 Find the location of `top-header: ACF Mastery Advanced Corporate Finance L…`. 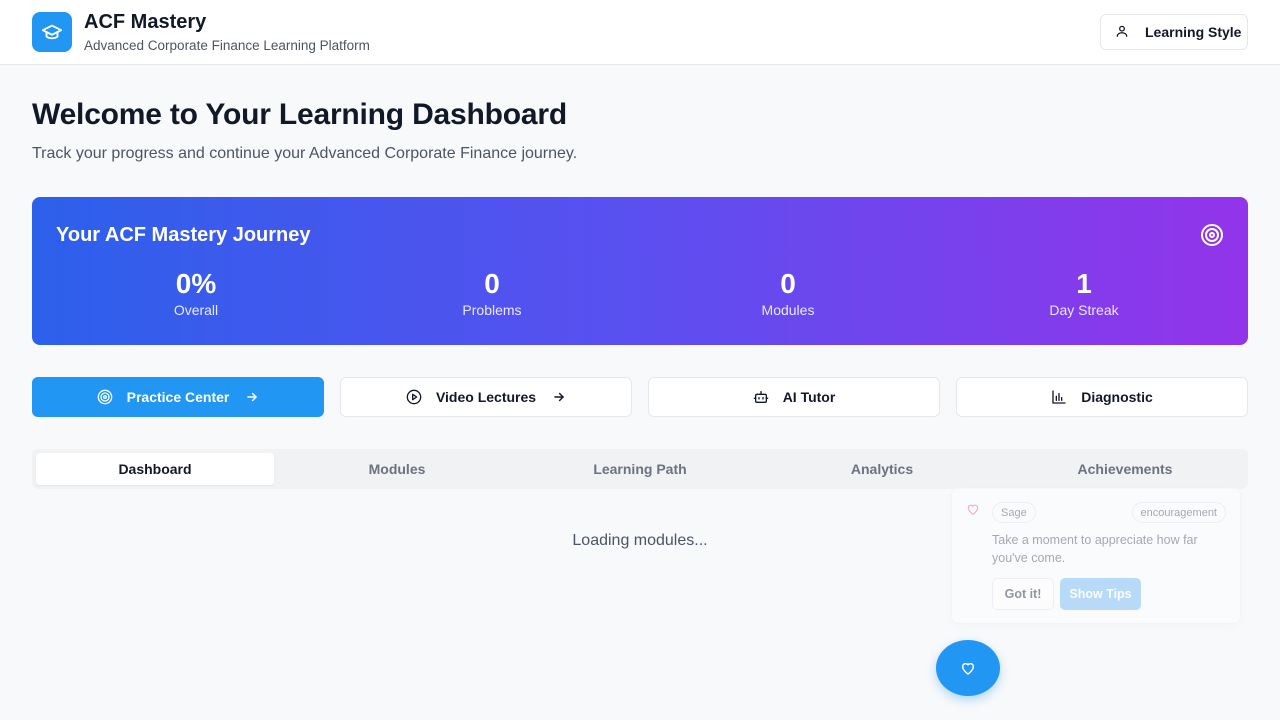

top-header: ACF Mastery Advanced Corporate Finance L… is located at coordinates (640, 32).